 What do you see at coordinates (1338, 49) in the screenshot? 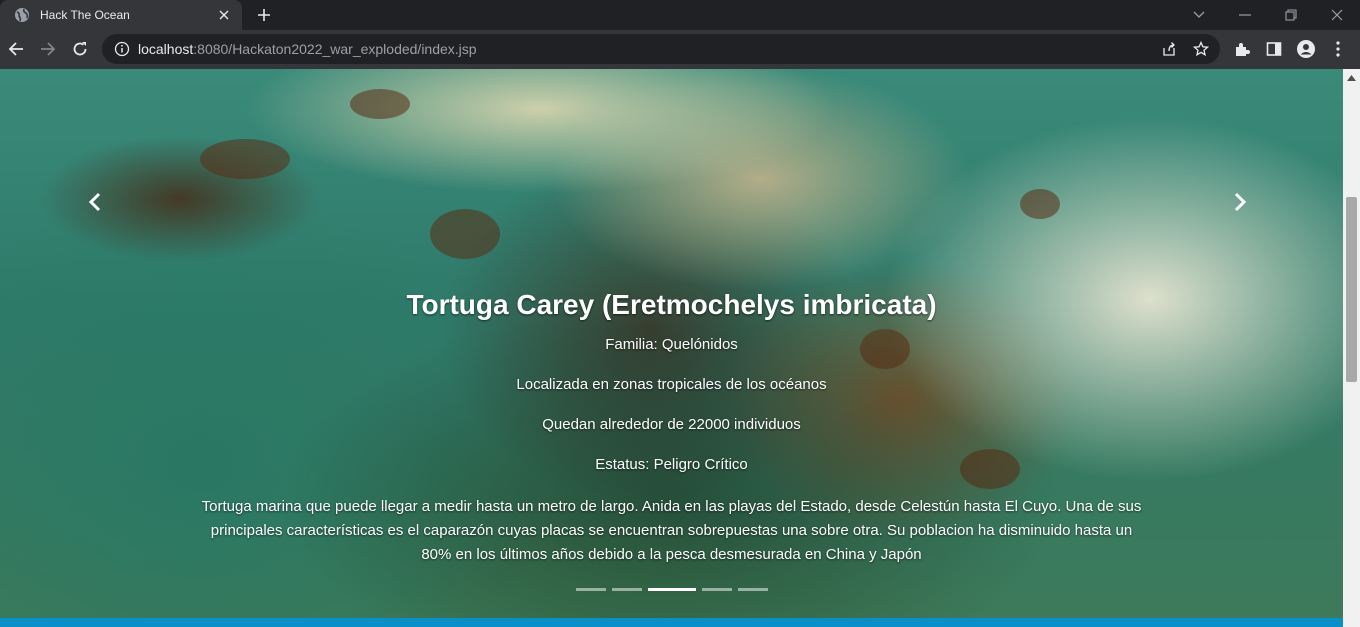
I see `menu-dots-icon` at bounding box center [1338, 49].